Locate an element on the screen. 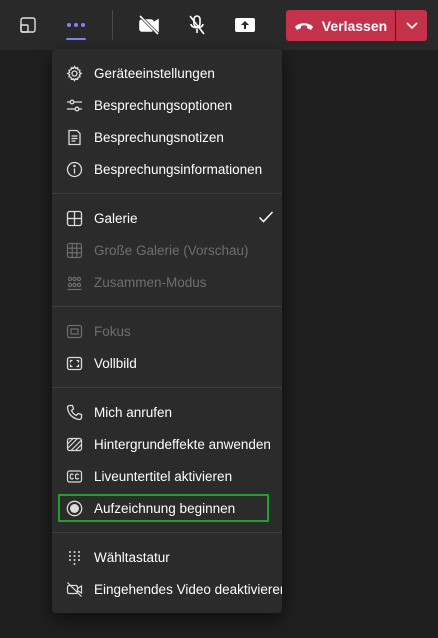  camera-off-icon is located at coordinates (149, 25).